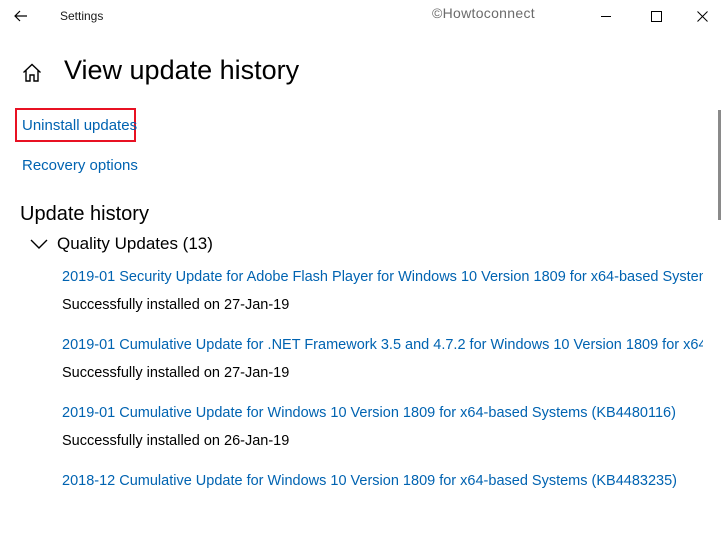 This screenshot has height=539, width=723. Describe the element at coordinates (382, 509) in the screenshot. I see `update-status` at that location.